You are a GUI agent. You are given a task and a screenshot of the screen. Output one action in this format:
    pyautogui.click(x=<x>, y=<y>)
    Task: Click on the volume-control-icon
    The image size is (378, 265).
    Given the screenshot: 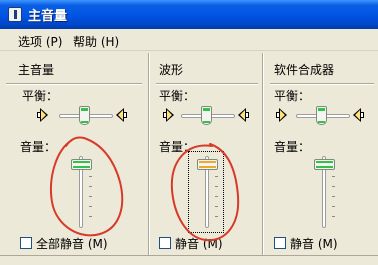 What is the action you would take?
    pyautogui.click(x=15, y=14)
    